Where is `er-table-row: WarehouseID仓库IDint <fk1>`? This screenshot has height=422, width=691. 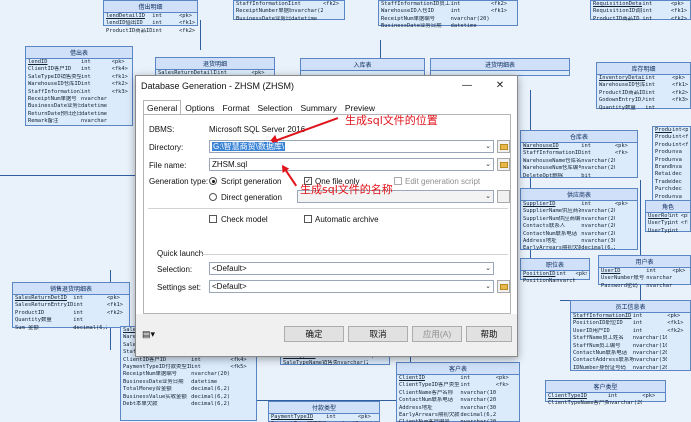
er-table-row: WarehouseID仓库IDint <fk1> is located at coordinates (643, 85).